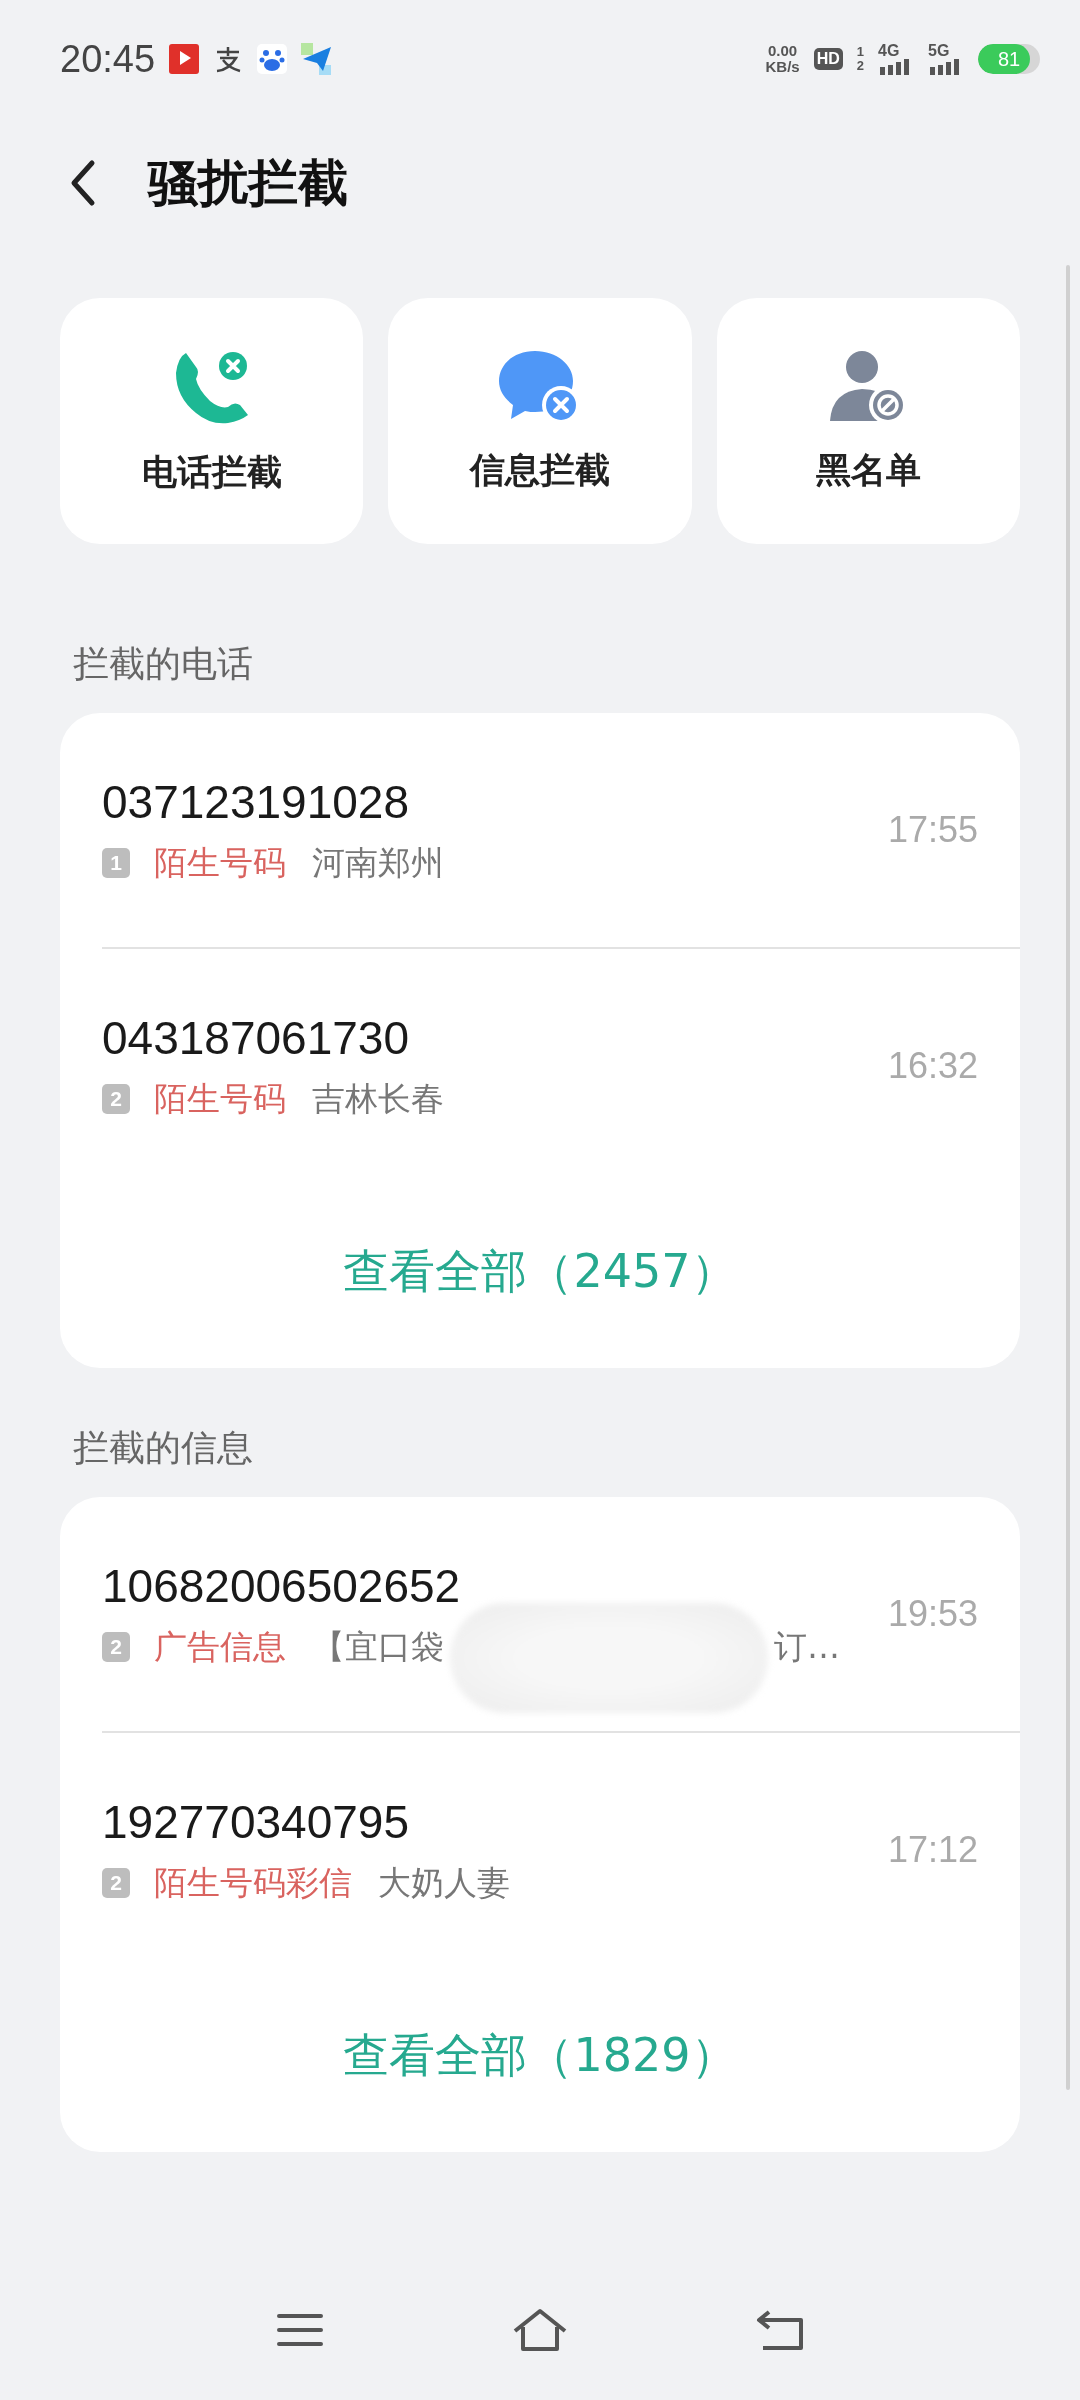 The height and width of the screenshot is (2400, 1080). Describe the element at coordinates (932, 1066) in the screenshot. I see `item-time: 16:32` at that location.